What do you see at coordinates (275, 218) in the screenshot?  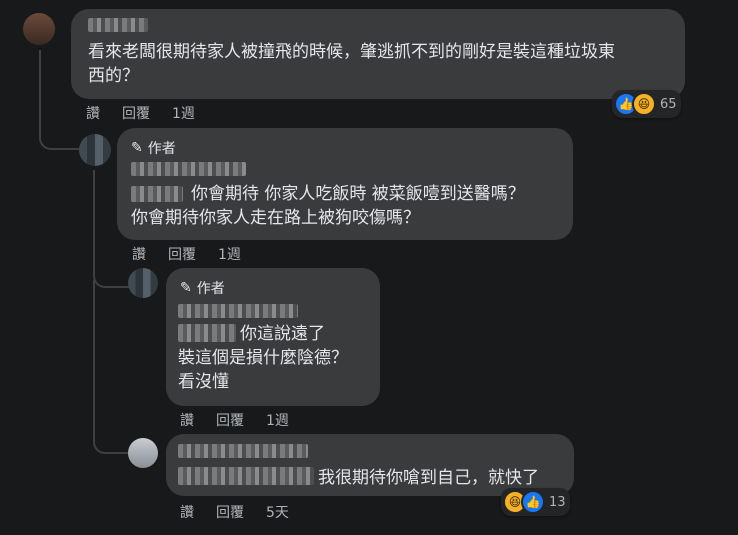 I see `comment-text-line: 你會期待你家人走在路上被狗咬傷嗎？` at bounding box center [275, 218].